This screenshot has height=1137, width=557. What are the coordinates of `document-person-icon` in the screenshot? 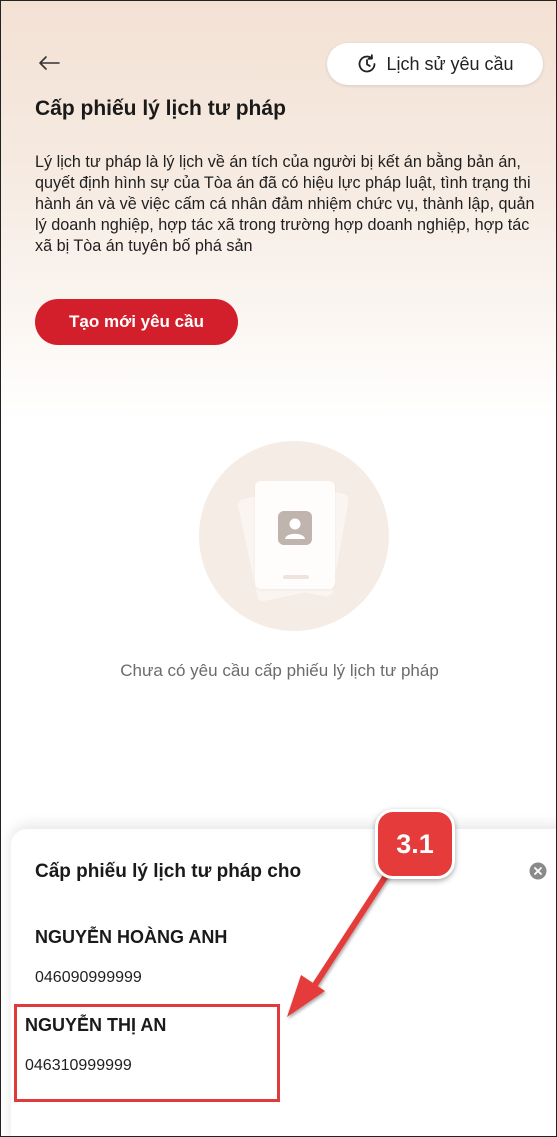 It's located at (294, 536).